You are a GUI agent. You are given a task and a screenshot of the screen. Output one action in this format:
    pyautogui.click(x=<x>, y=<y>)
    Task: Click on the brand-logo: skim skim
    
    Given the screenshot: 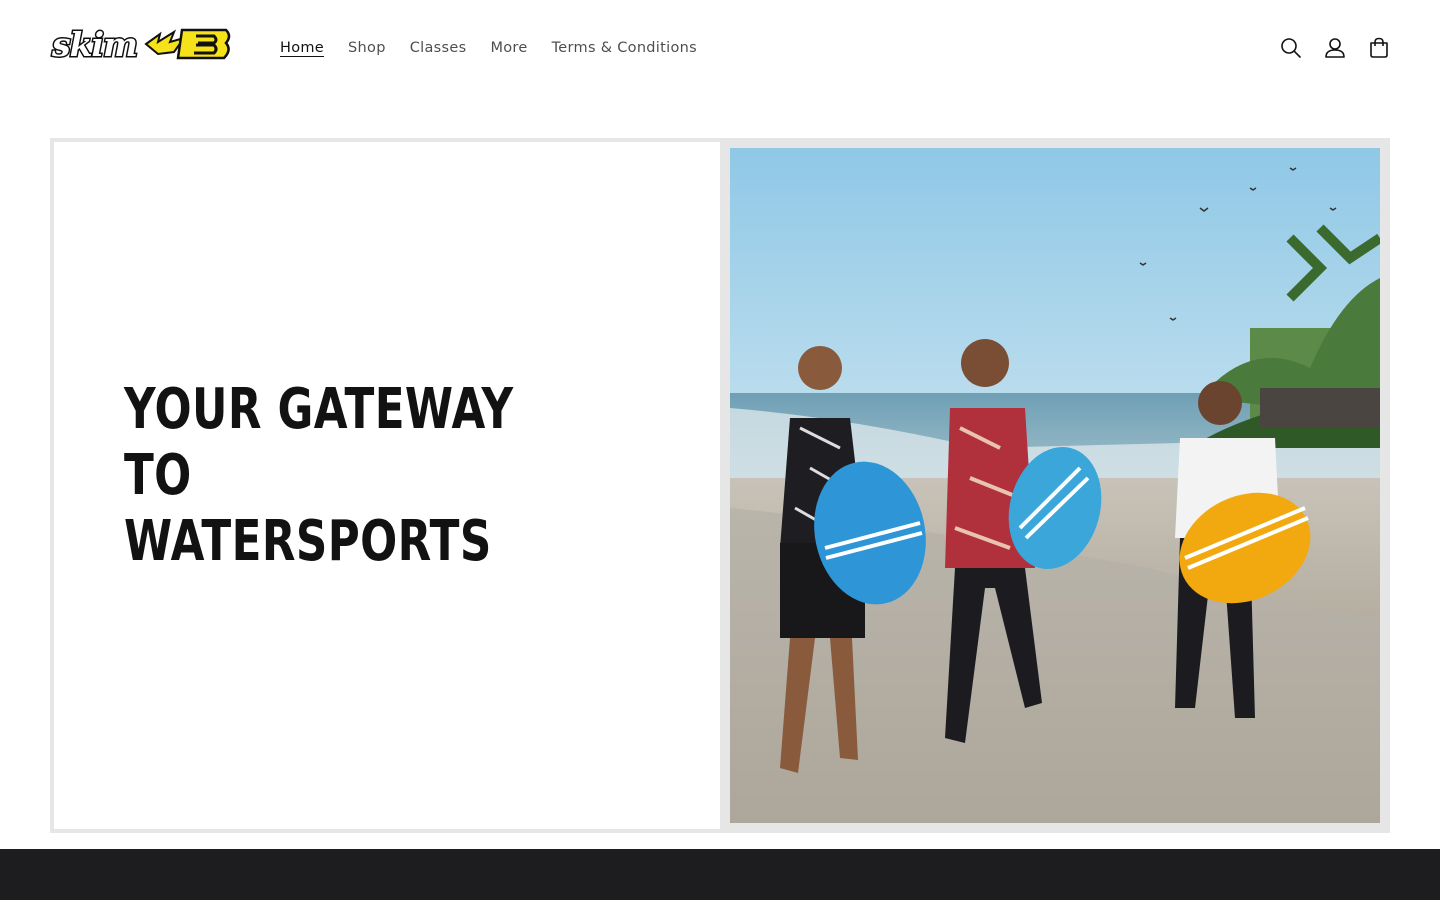 What is the action you would take?
    pyautogui.click(x=141, y=45)
    